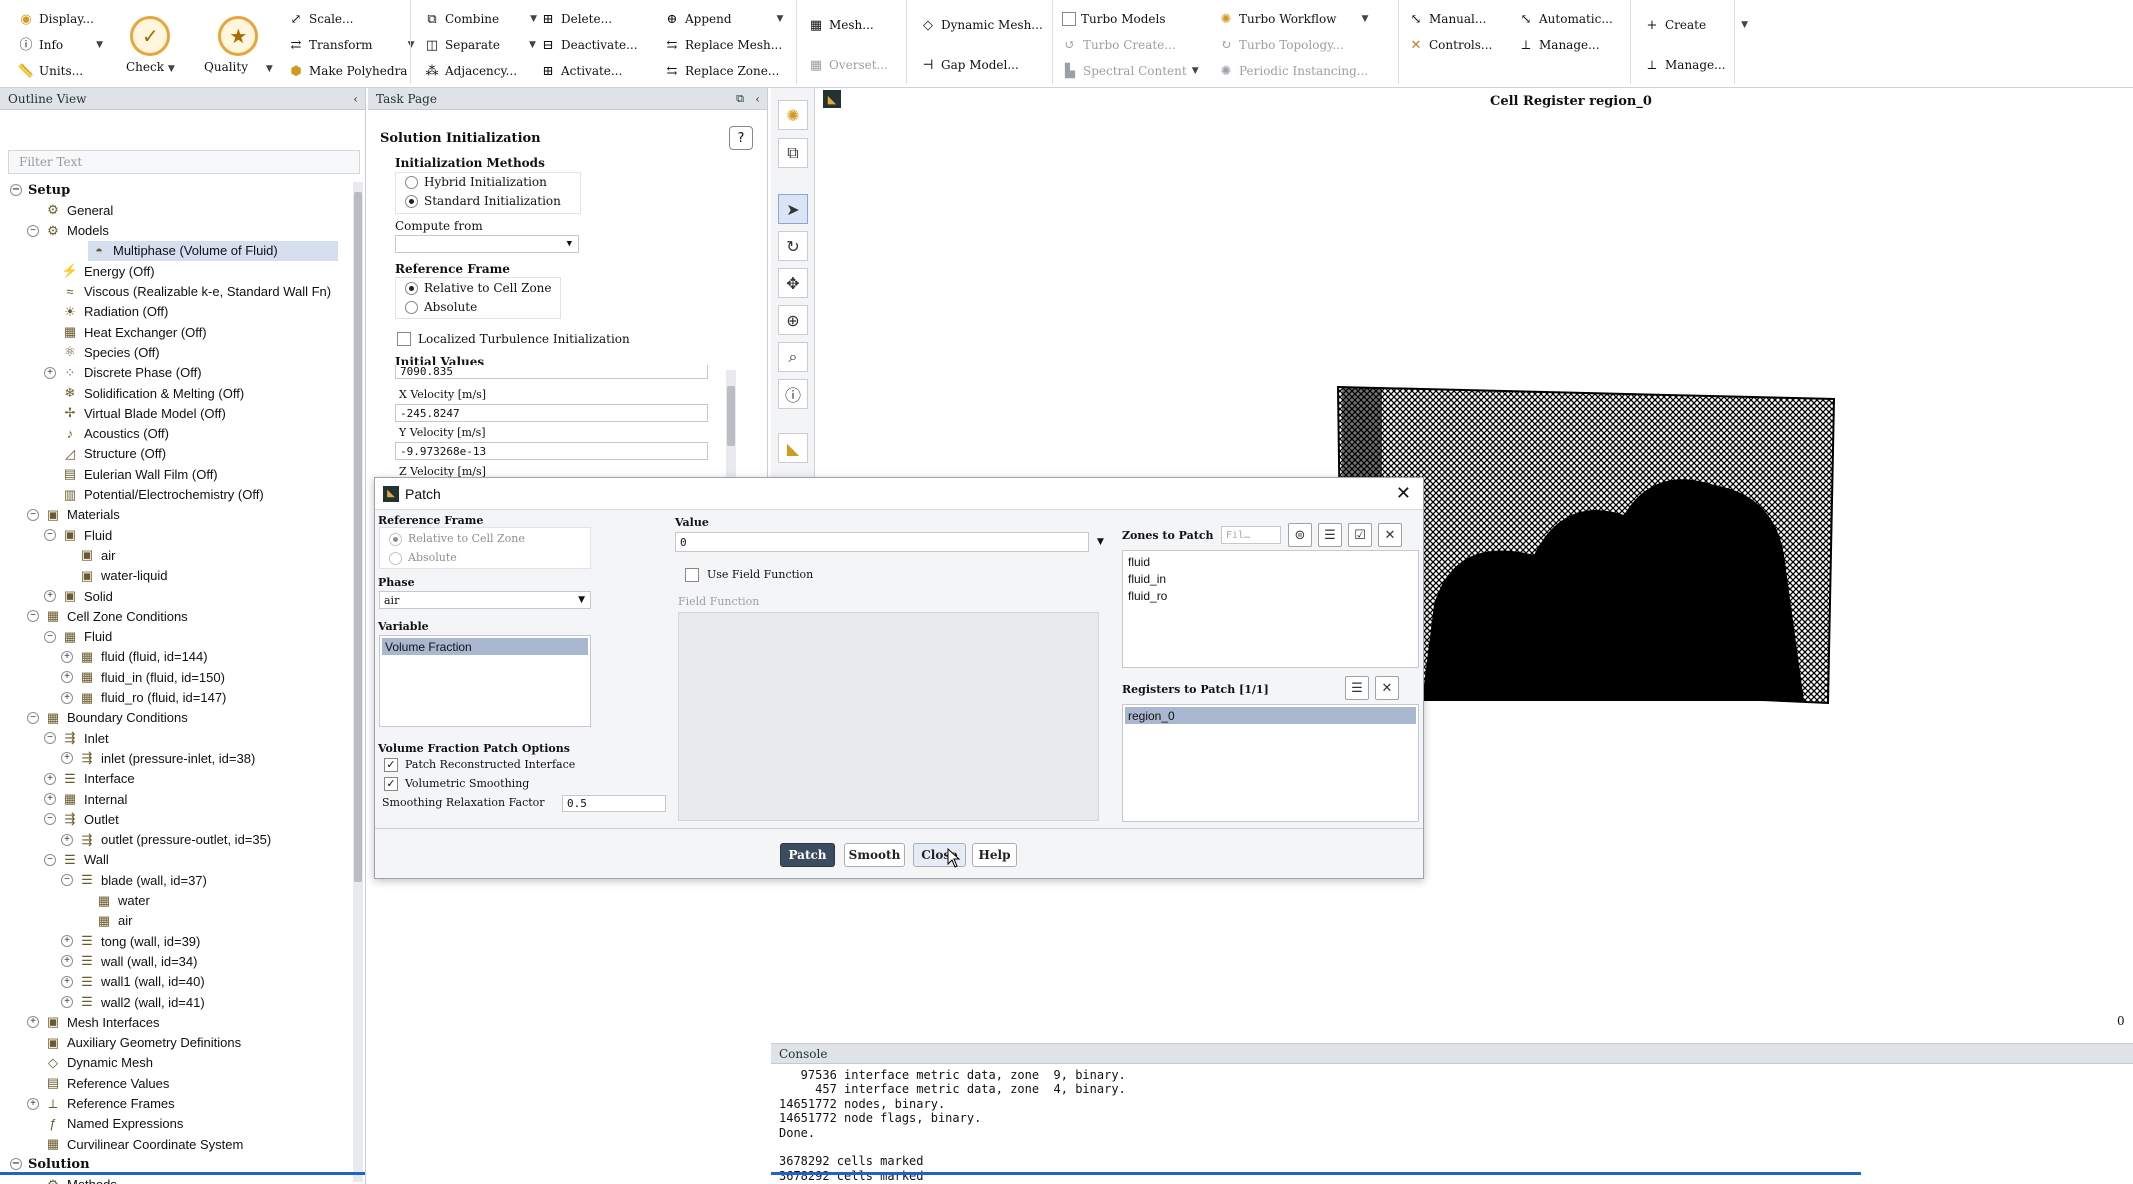 The width and height of the screenshot is (2133, 1184). What do you see at coordinates (67, 779) in the screenshot?
I see `tree-item: + ☰ Interface` at bounding box center [67, 779].